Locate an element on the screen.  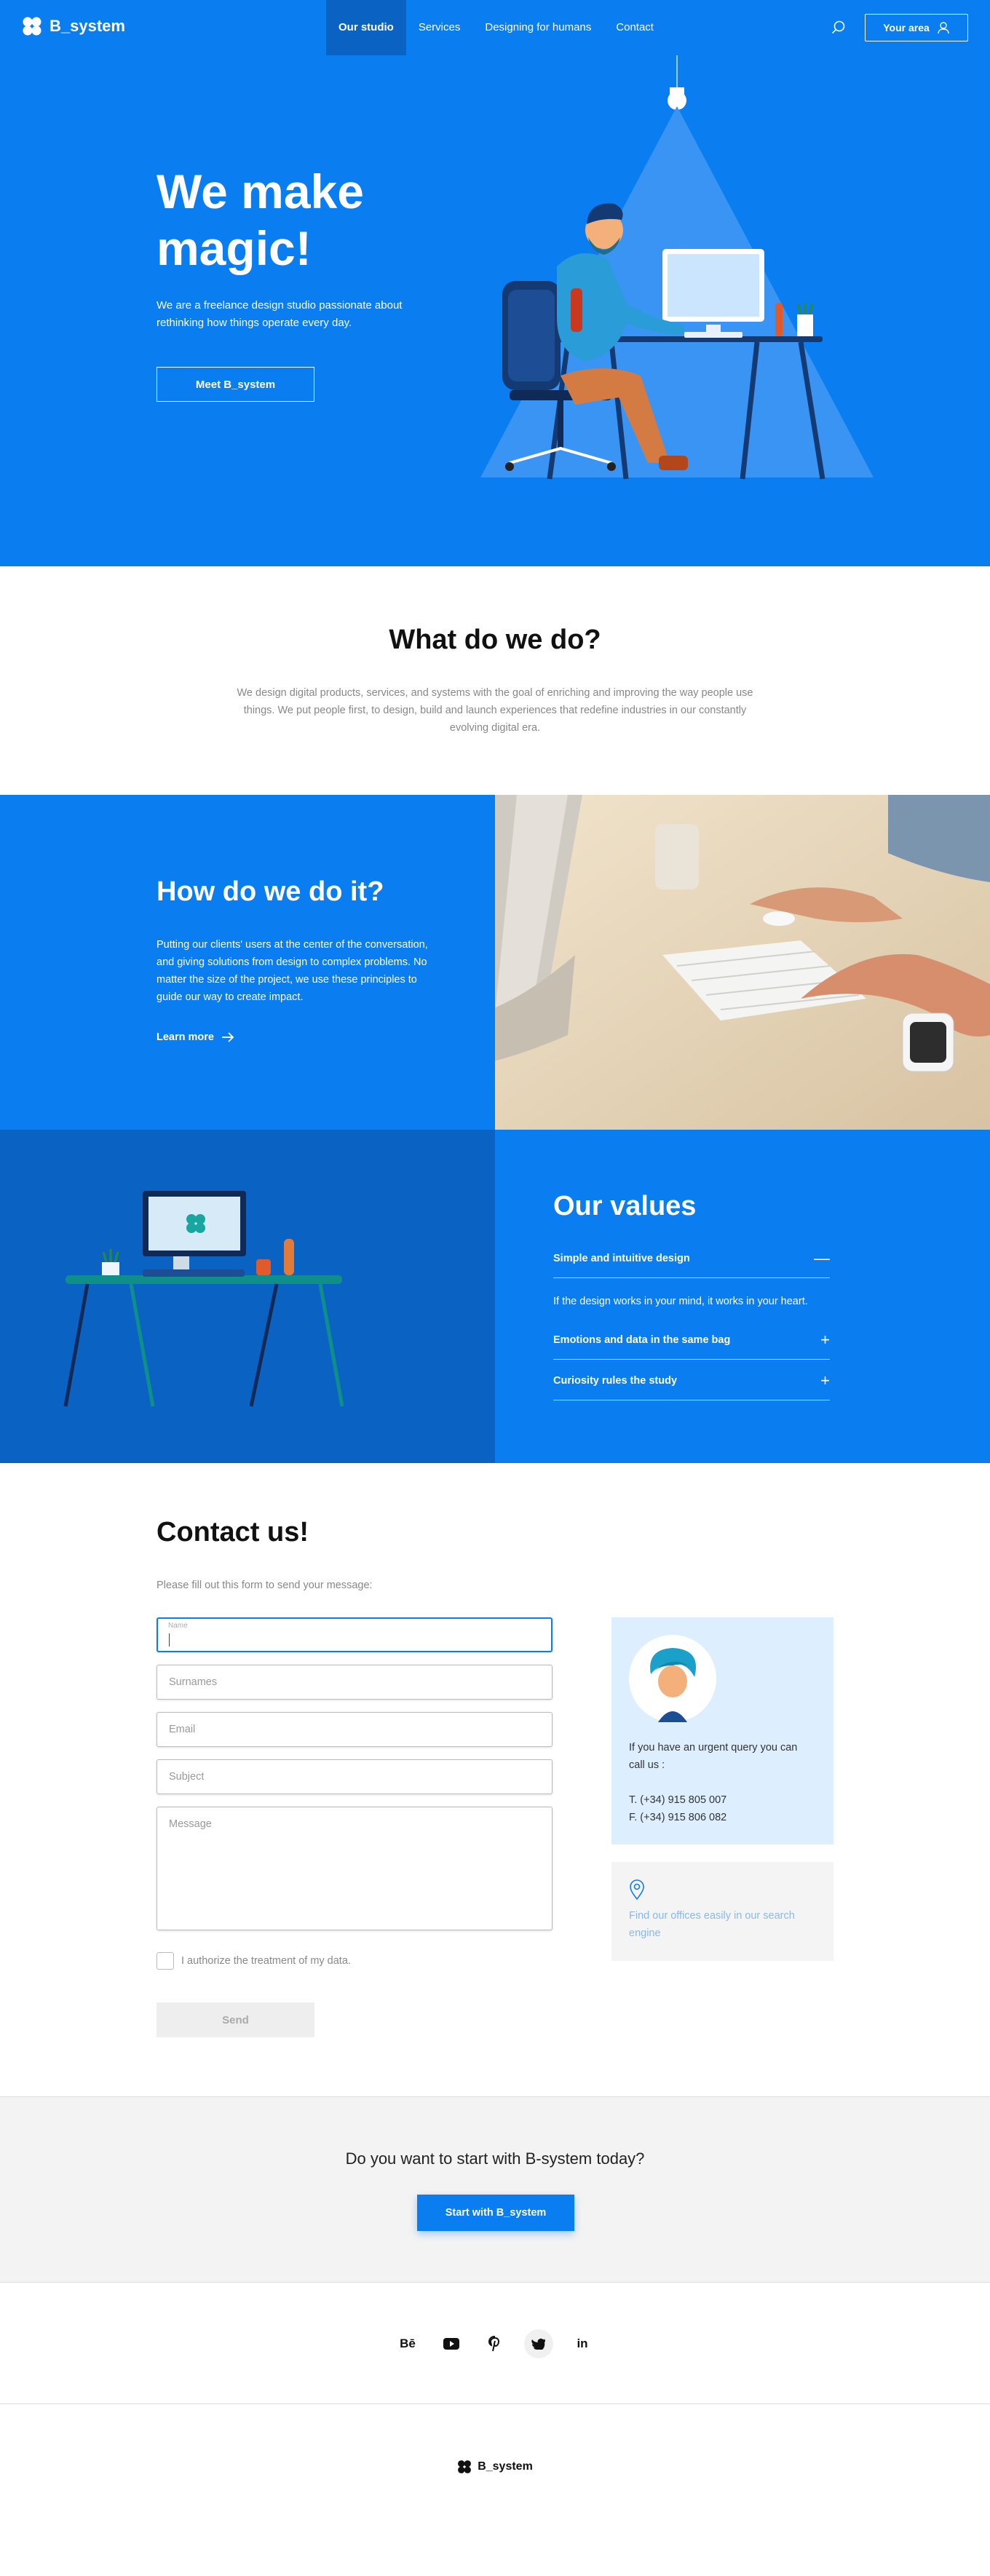
meet-bsystem-button: Meet B_system is located at coordinates (235, 384).